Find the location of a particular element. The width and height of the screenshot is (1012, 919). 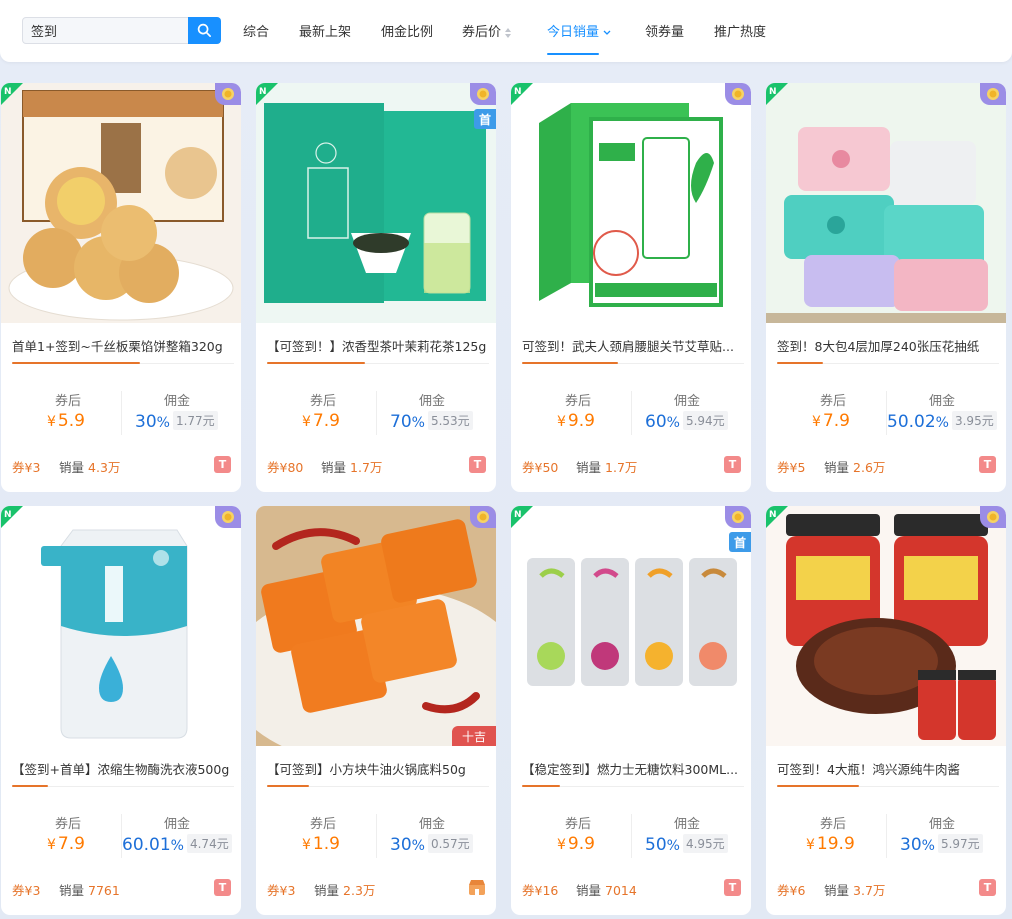

tab-newest: 最新上架 is located at coordinates (325, 30).